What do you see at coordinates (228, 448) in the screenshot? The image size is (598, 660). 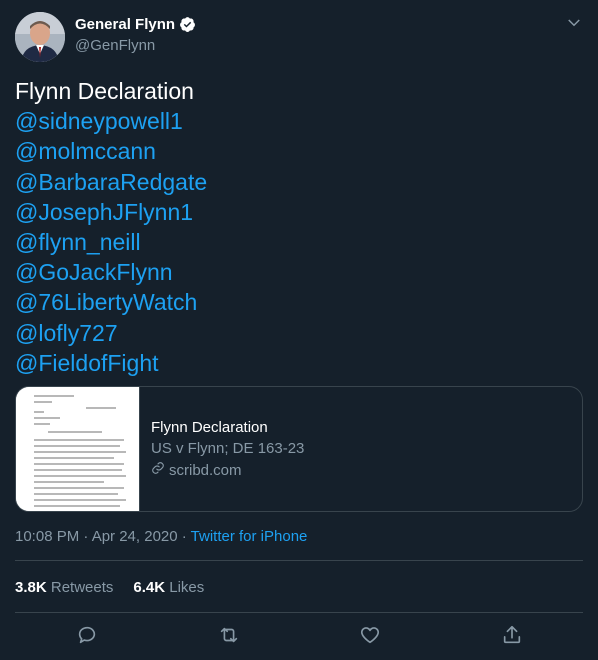 I see `card-description: US v Flynn; DE 163-23` at bounding box center [228, 448].